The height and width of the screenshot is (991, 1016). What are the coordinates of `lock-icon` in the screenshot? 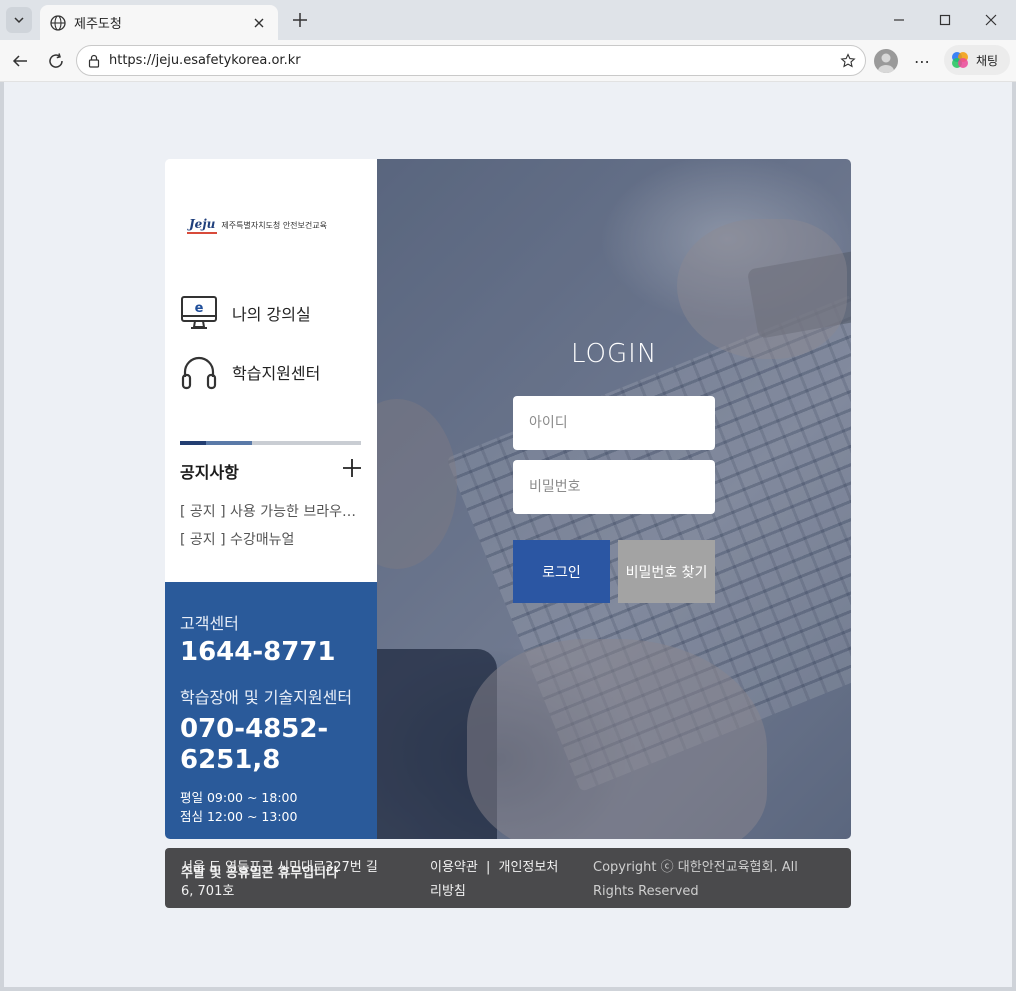 It's located at (94, 61).